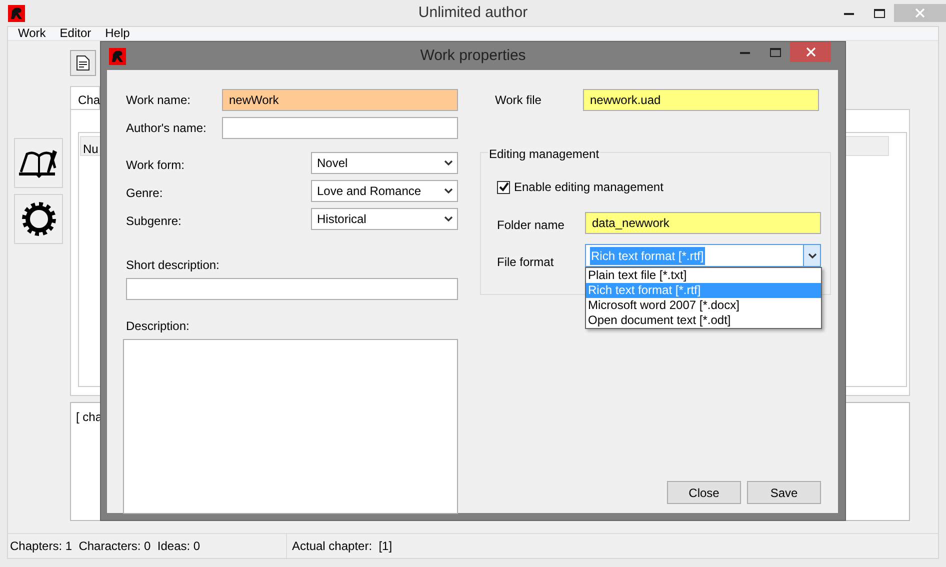  What do you see at coordinates (784, 492) in the screenshot?
I see `dialog-button: Save` at bounding box center [784, 492].